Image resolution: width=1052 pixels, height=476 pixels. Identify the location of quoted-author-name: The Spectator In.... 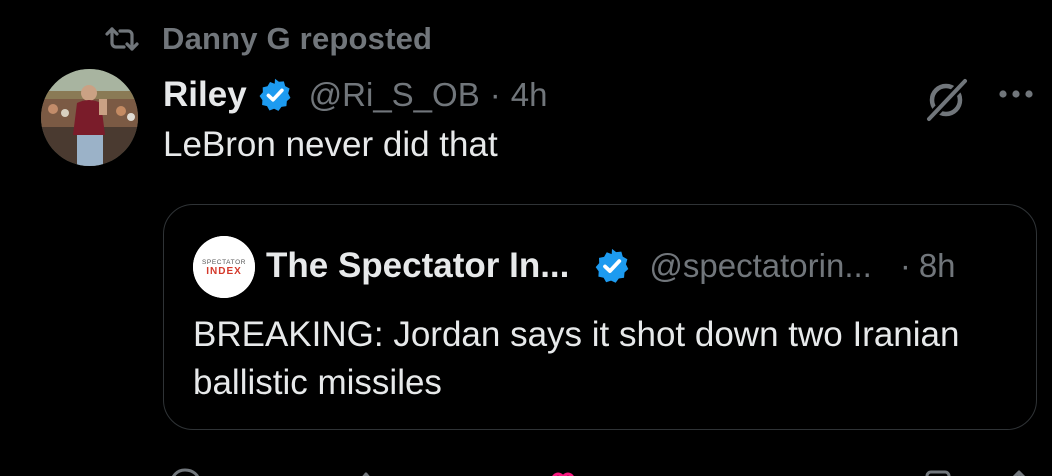
(417, 266).